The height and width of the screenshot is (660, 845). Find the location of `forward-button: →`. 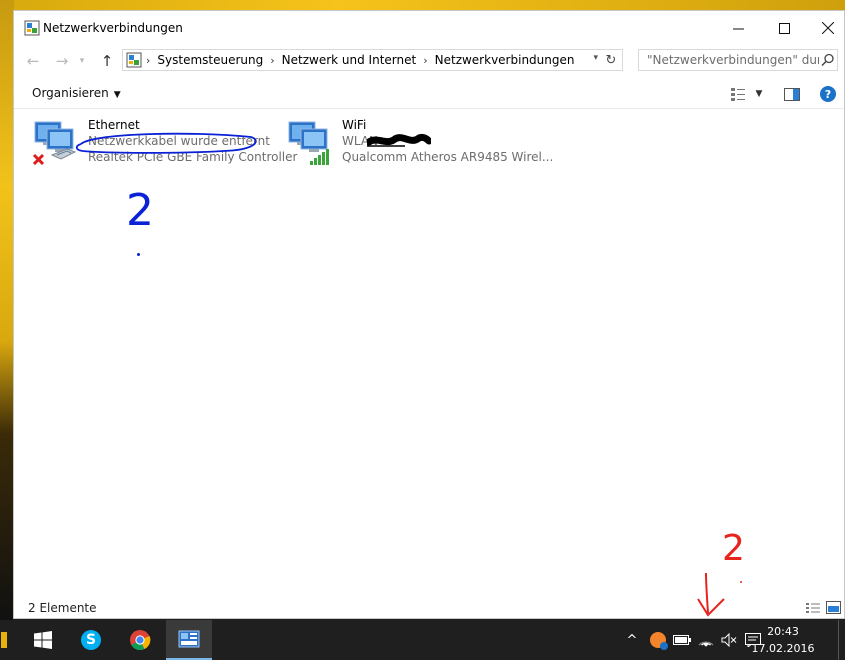

forward-button: → is located at coordinates (62, 61).